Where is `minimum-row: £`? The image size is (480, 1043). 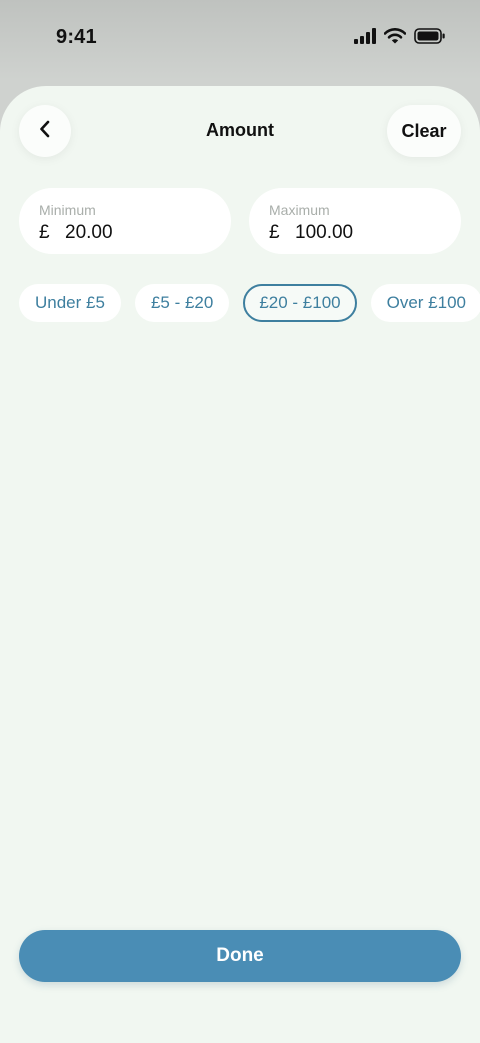
minimum-row: £ is located at coordinates (135, 233).